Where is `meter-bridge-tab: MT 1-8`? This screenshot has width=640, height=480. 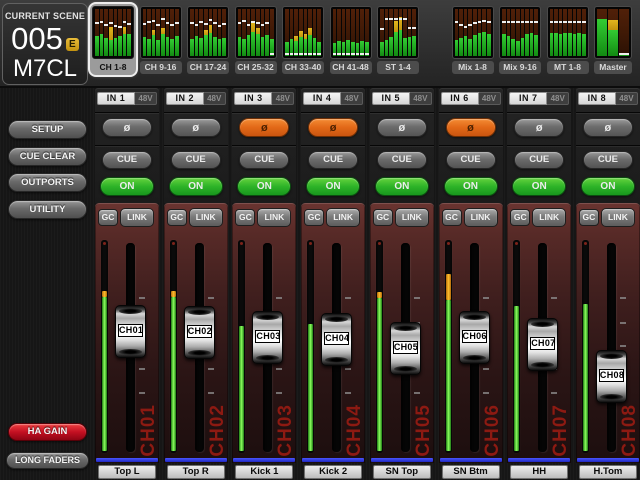
meter-bridge-tab: MT 1-8 is located at coordinates (568, 39).